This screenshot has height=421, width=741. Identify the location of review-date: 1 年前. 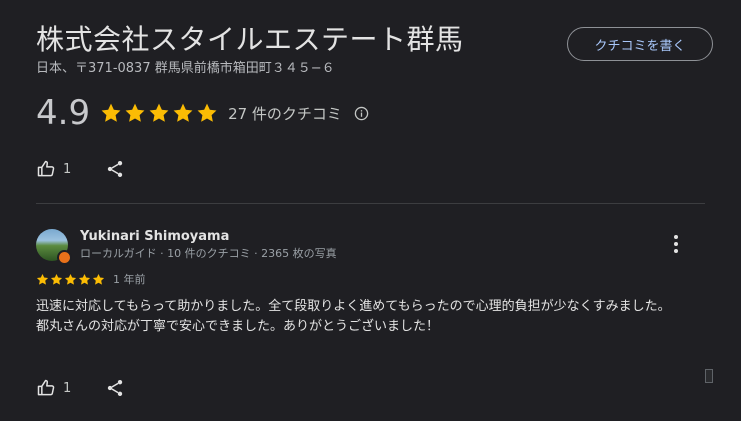
(129, 279).